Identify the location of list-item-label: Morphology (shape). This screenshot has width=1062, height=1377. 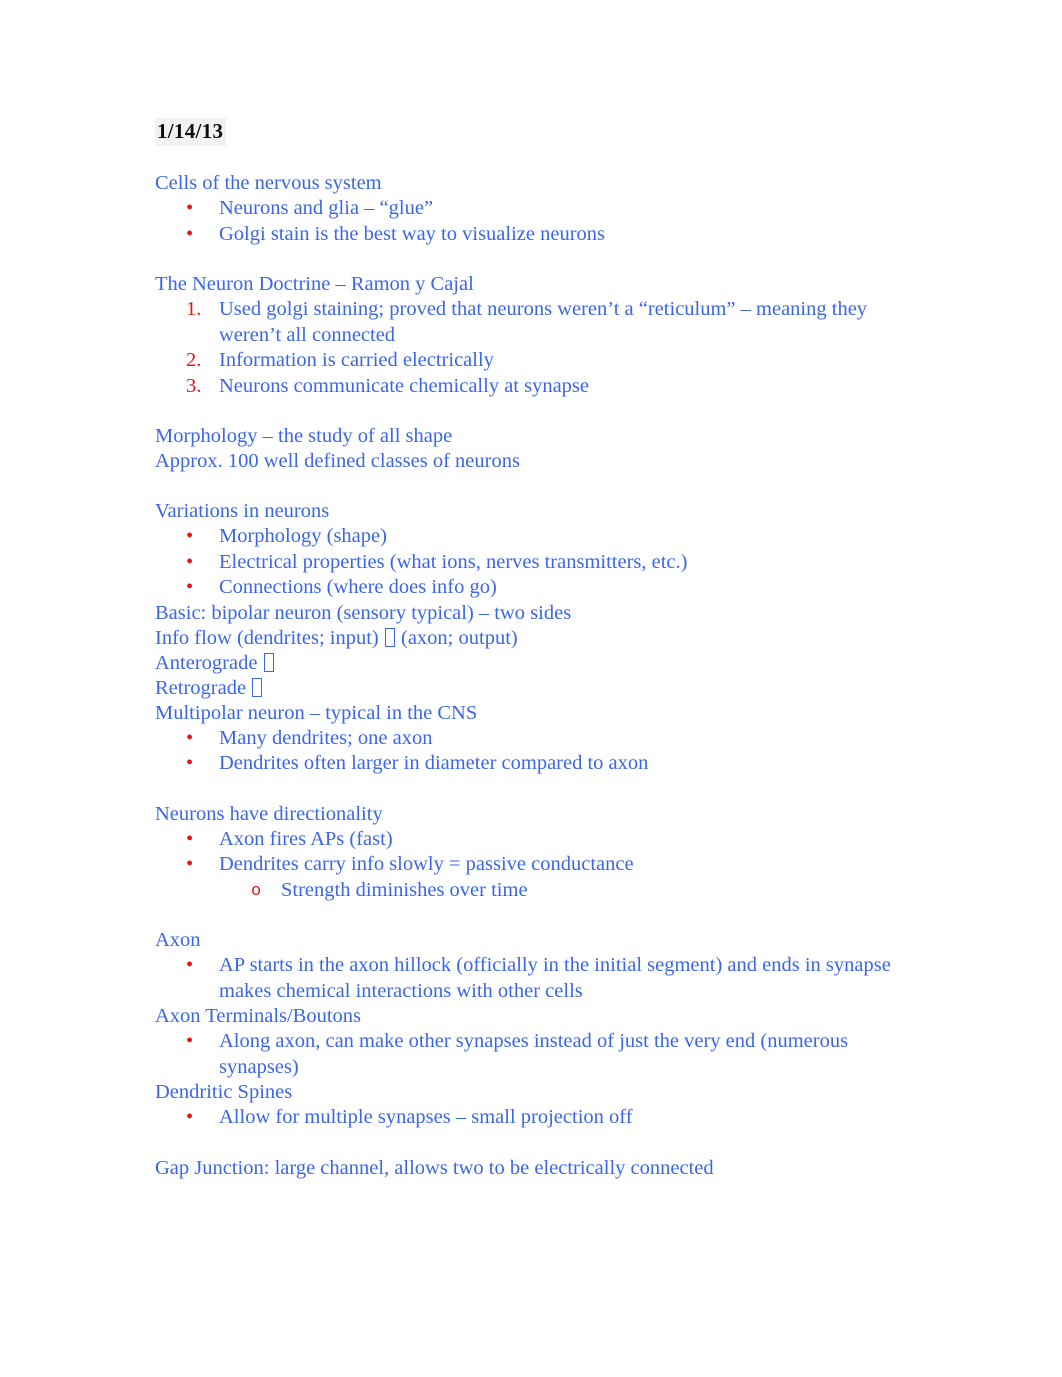
(303, 536).